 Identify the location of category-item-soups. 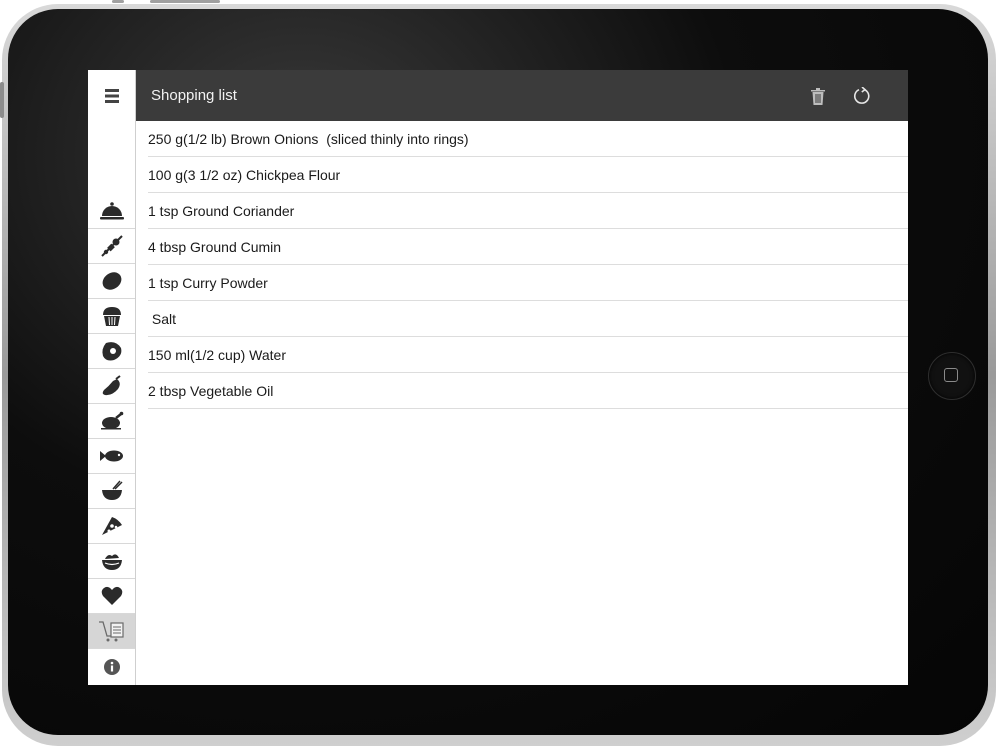
(111, 491).